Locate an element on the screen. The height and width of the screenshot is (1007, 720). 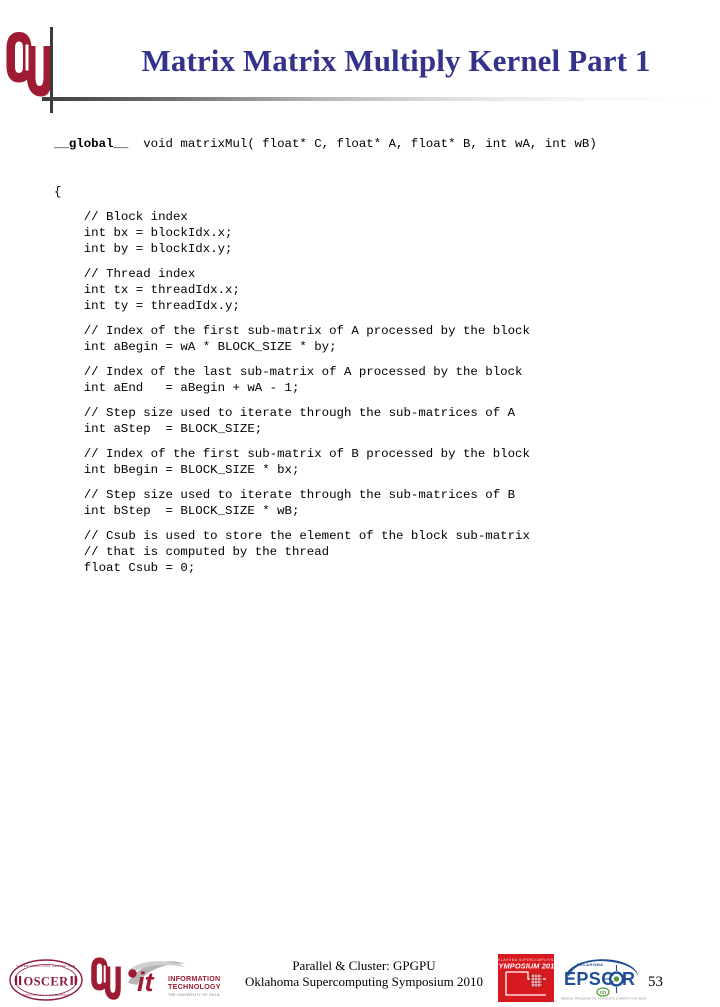
svg-text: on is located at coordinates (603, 993).